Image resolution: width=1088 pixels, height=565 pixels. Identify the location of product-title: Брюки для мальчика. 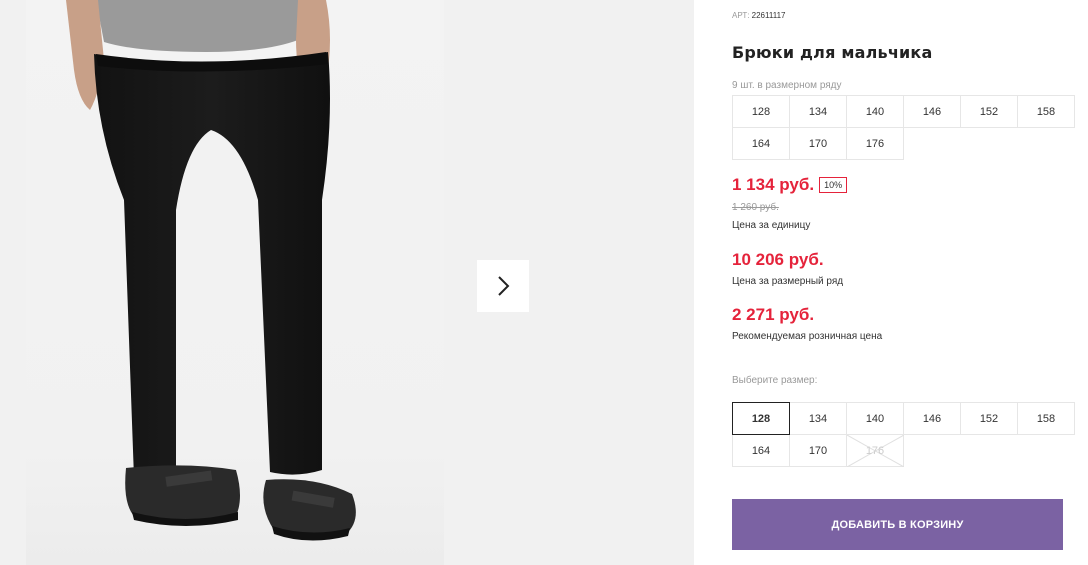
(832, 52).